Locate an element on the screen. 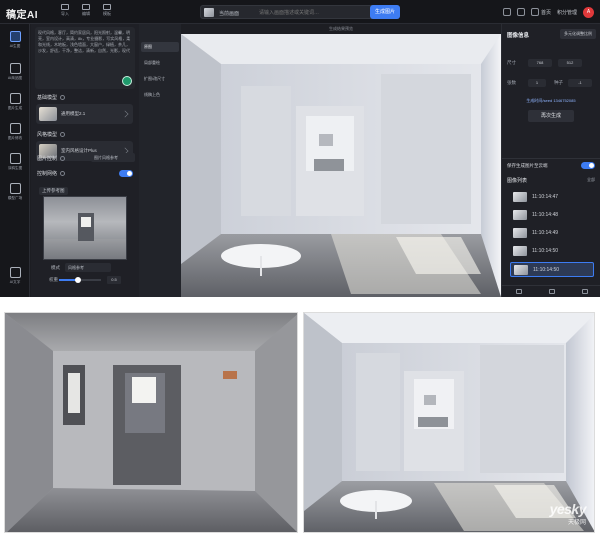 This screenshot has width=600, height=539. history-item: 11:10:14:50 is located at coordinates (552, 251).